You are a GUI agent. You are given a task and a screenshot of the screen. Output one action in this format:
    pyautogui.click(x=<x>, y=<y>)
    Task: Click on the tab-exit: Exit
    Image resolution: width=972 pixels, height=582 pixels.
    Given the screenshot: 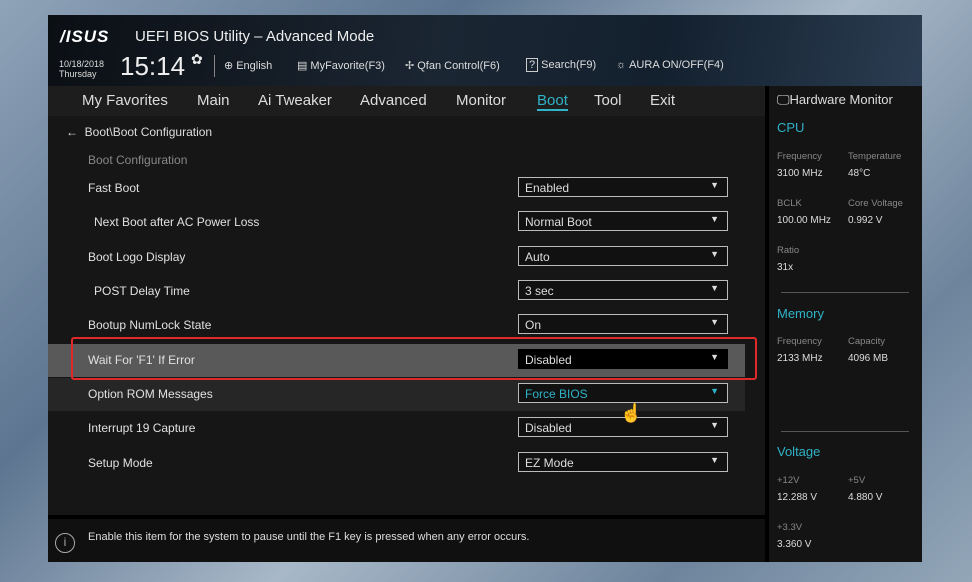 What is the action you would take?
    pyautogui.click(x=662, y=100)
    